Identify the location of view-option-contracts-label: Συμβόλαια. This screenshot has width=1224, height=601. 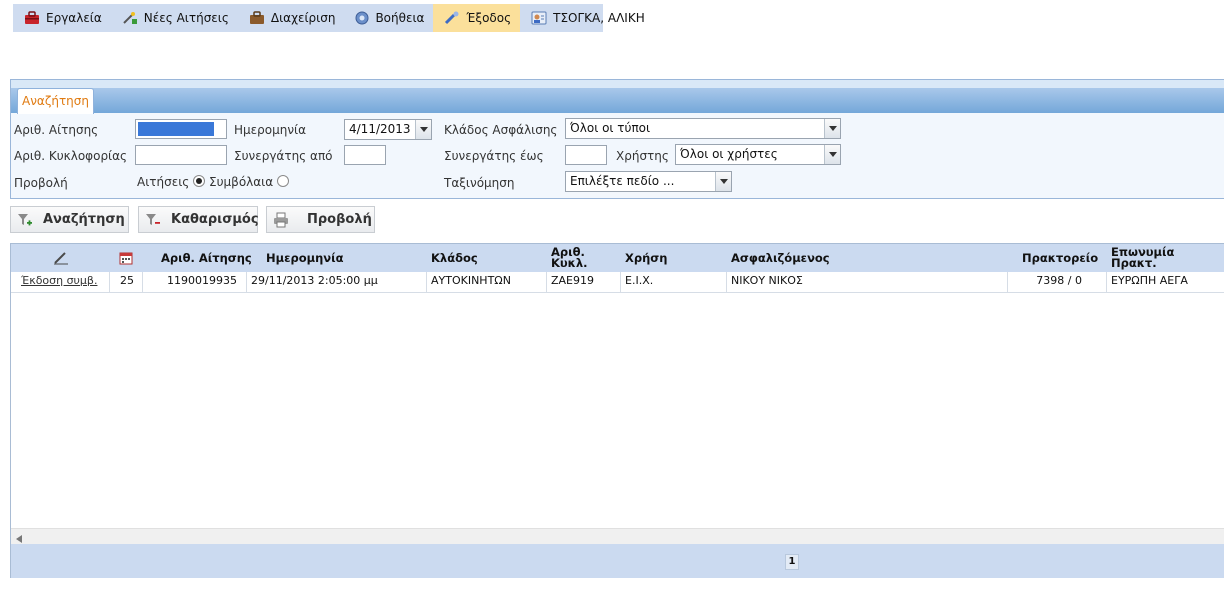
(241, 182).